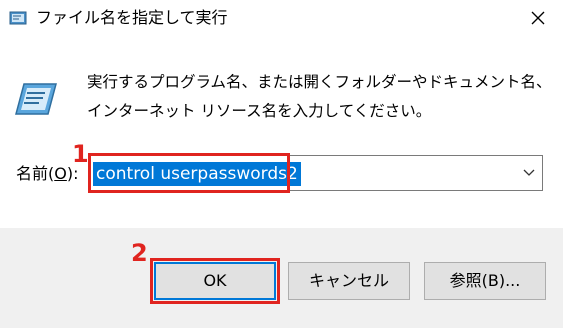 This screenshot has height=328, width=563. What do you see at coordinates (35, 173) in the screenshot?
I see `open-label-prefix: 名前(` at bounding box center [35, 173].